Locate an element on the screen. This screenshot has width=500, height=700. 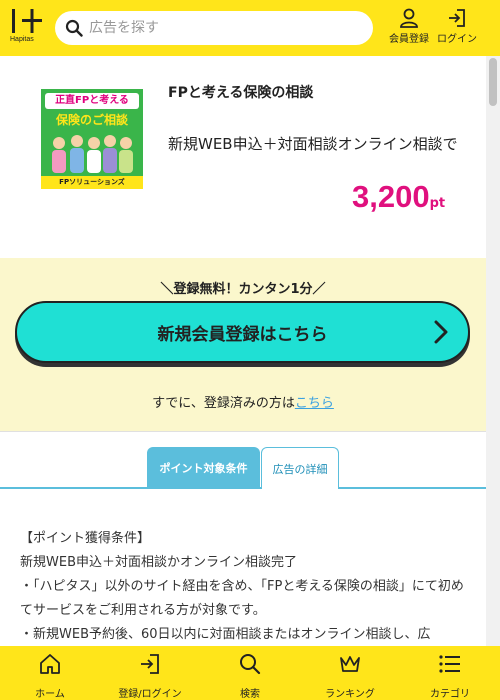
points-unit: pt is located at coordinates (437, 203).